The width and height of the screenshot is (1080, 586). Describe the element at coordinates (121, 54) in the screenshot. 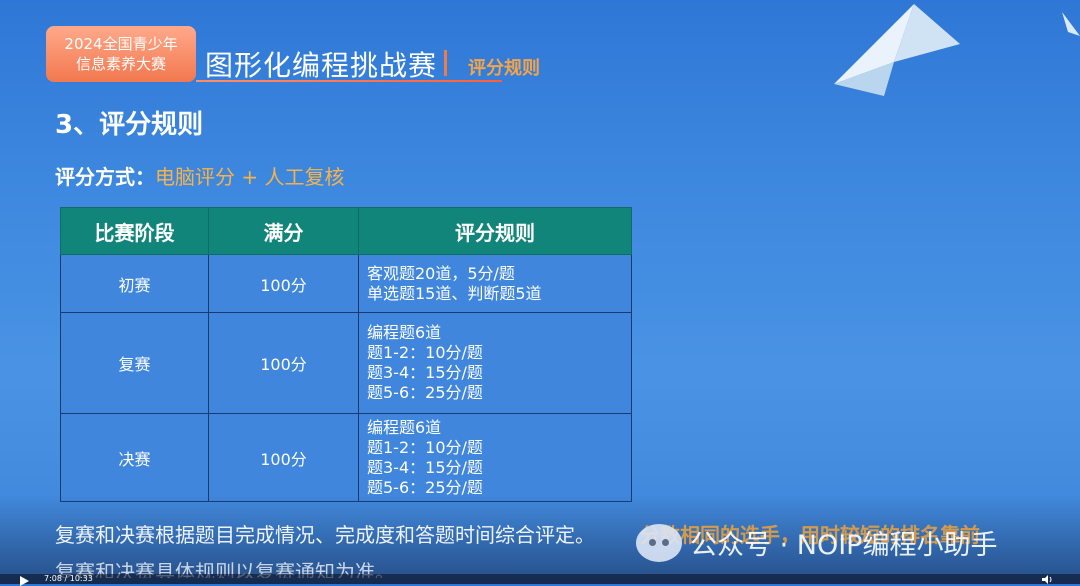

I see `competition-badge: 2024全国青少年 信息素养大赛` at that location.